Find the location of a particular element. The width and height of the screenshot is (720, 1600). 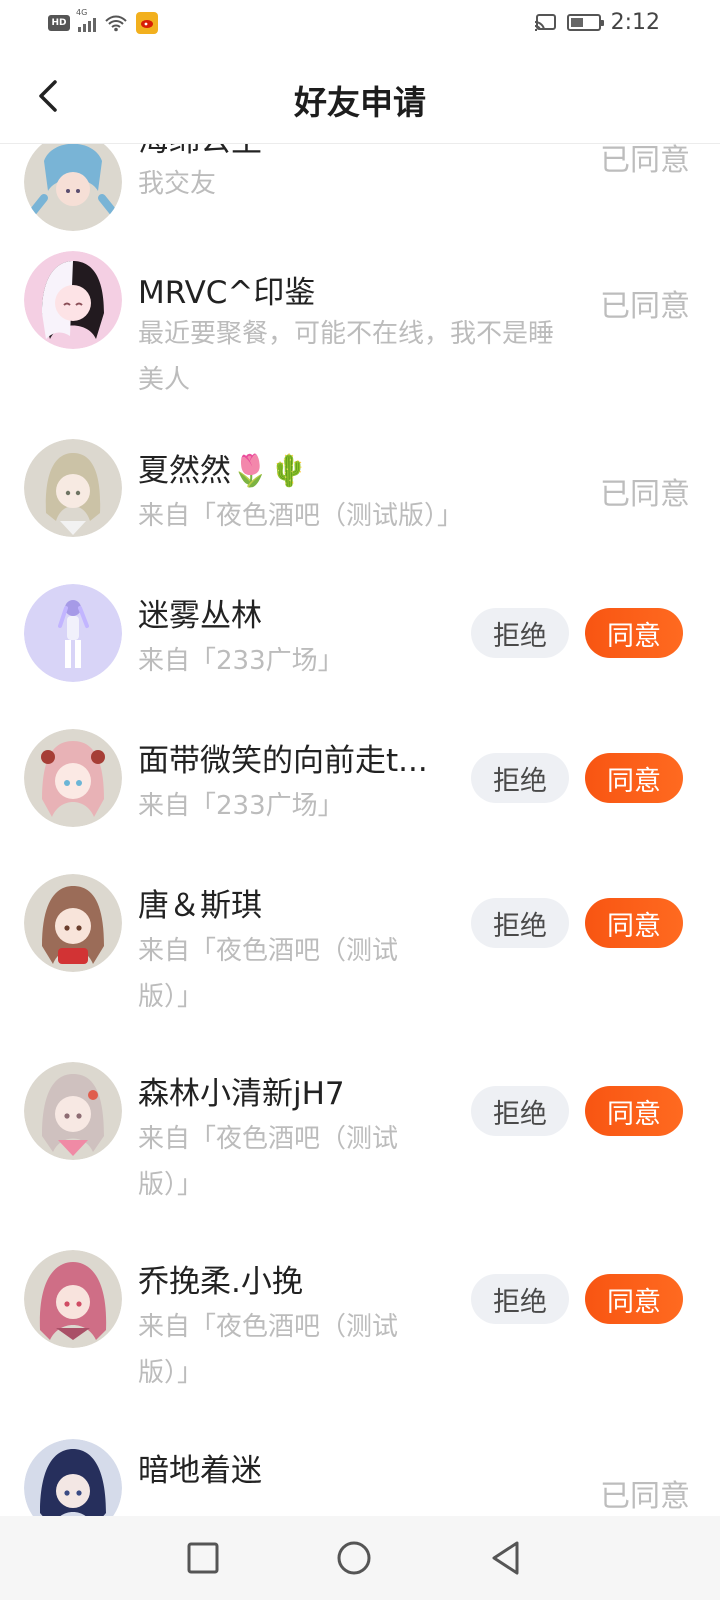

recent-apps-button is located at coordinates (203, 1558).